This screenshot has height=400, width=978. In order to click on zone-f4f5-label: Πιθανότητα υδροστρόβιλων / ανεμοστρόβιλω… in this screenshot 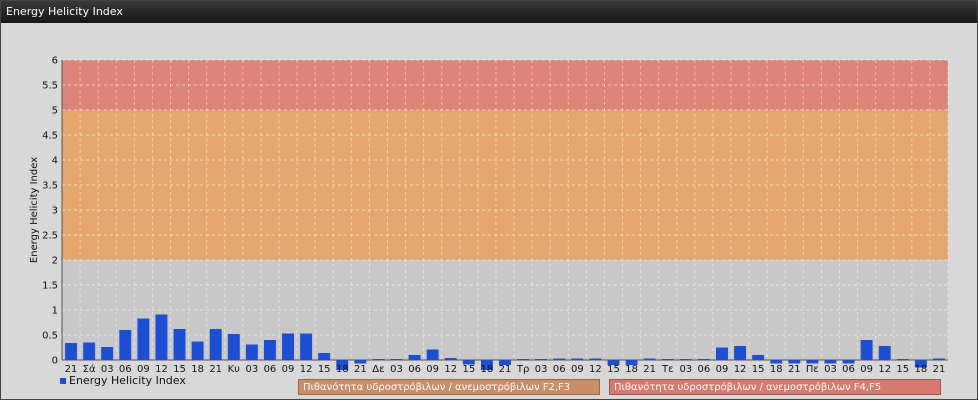, I will do `click(775, 387)`.